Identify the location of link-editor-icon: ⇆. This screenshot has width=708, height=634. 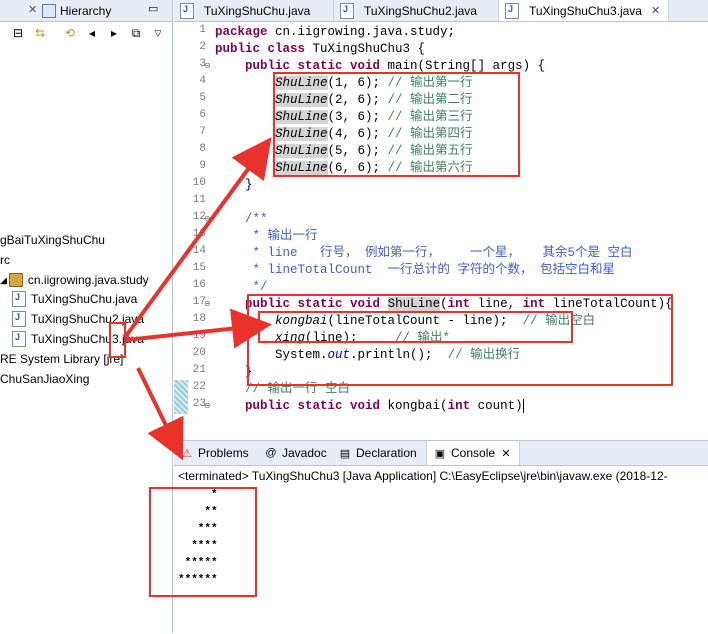
(40, 33).